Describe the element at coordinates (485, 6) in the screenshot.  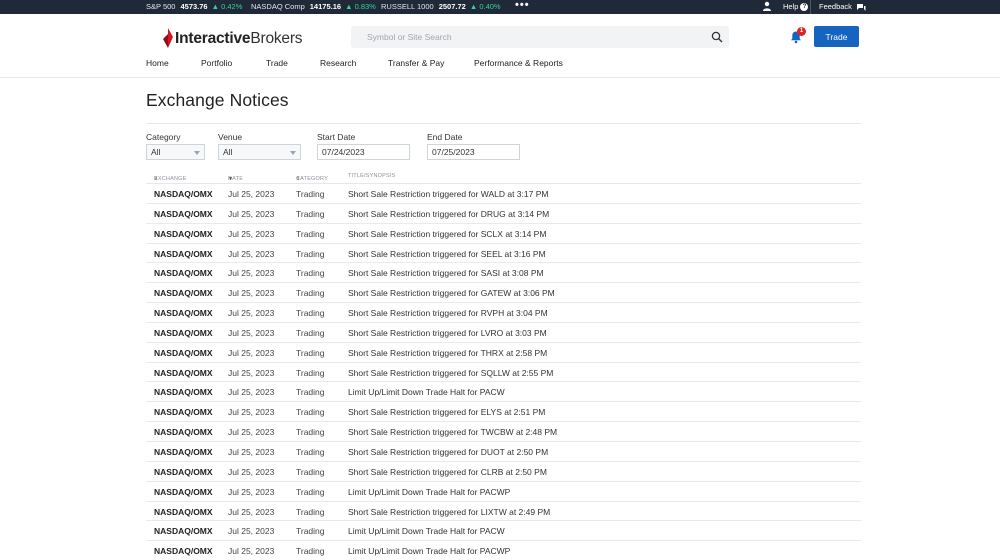
I see `ticker-change: ▲ 0.40%` at that location.